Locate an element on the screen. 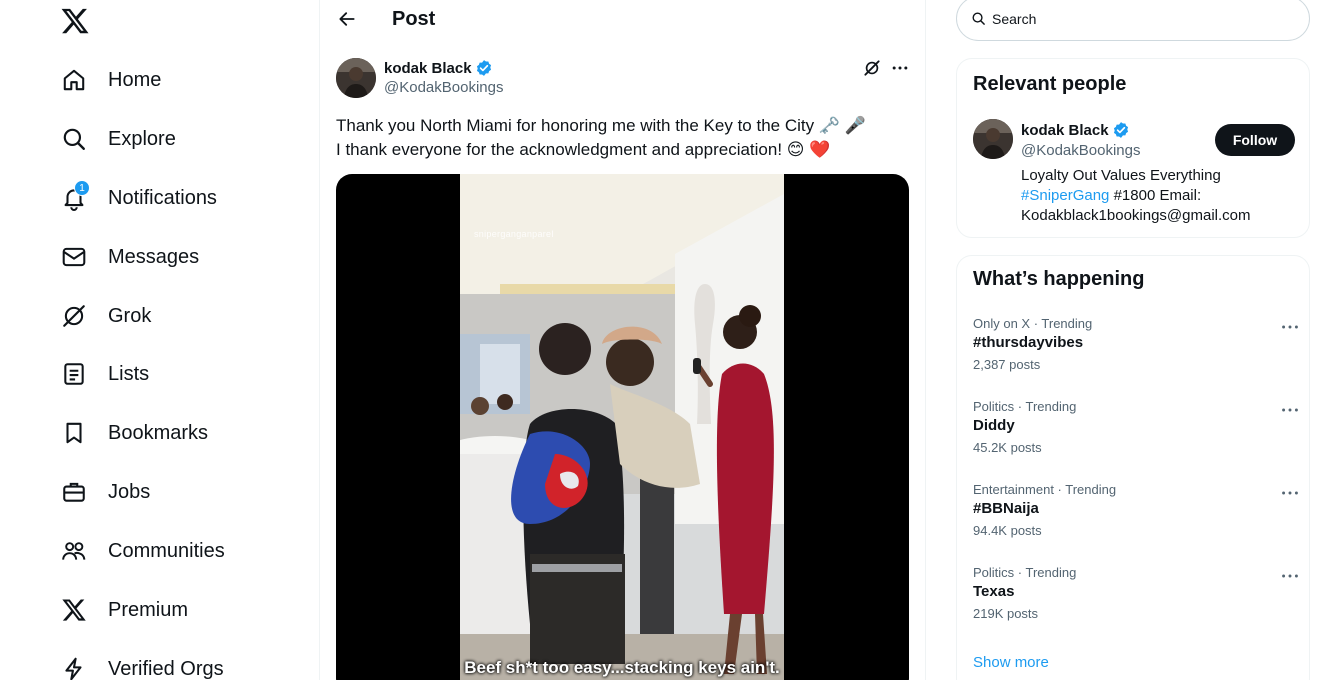 Image resolution: width=1320 pixels, height=680 pixels. author-handle: @KodakBookings is located at coordinates (443, 87).